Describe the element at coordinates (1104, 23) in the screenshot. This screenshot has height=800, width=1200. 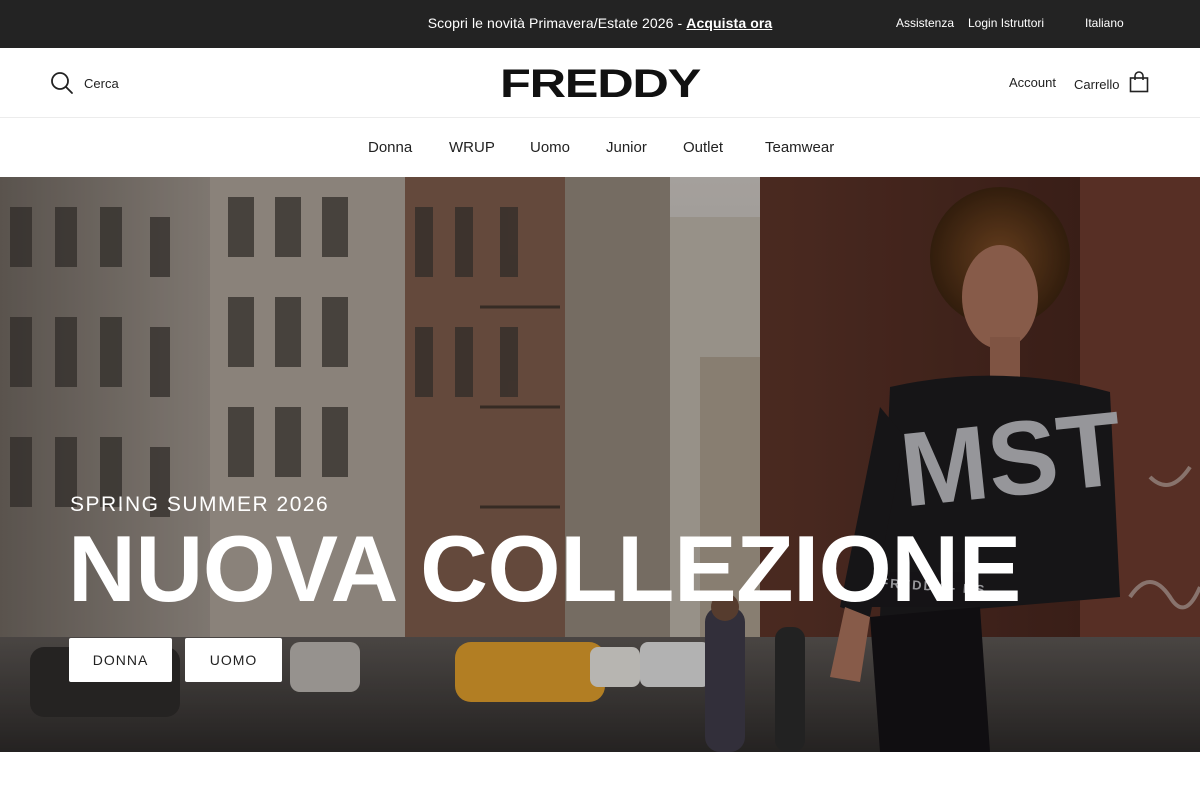
I see `language-selector: Italiano` at that location.